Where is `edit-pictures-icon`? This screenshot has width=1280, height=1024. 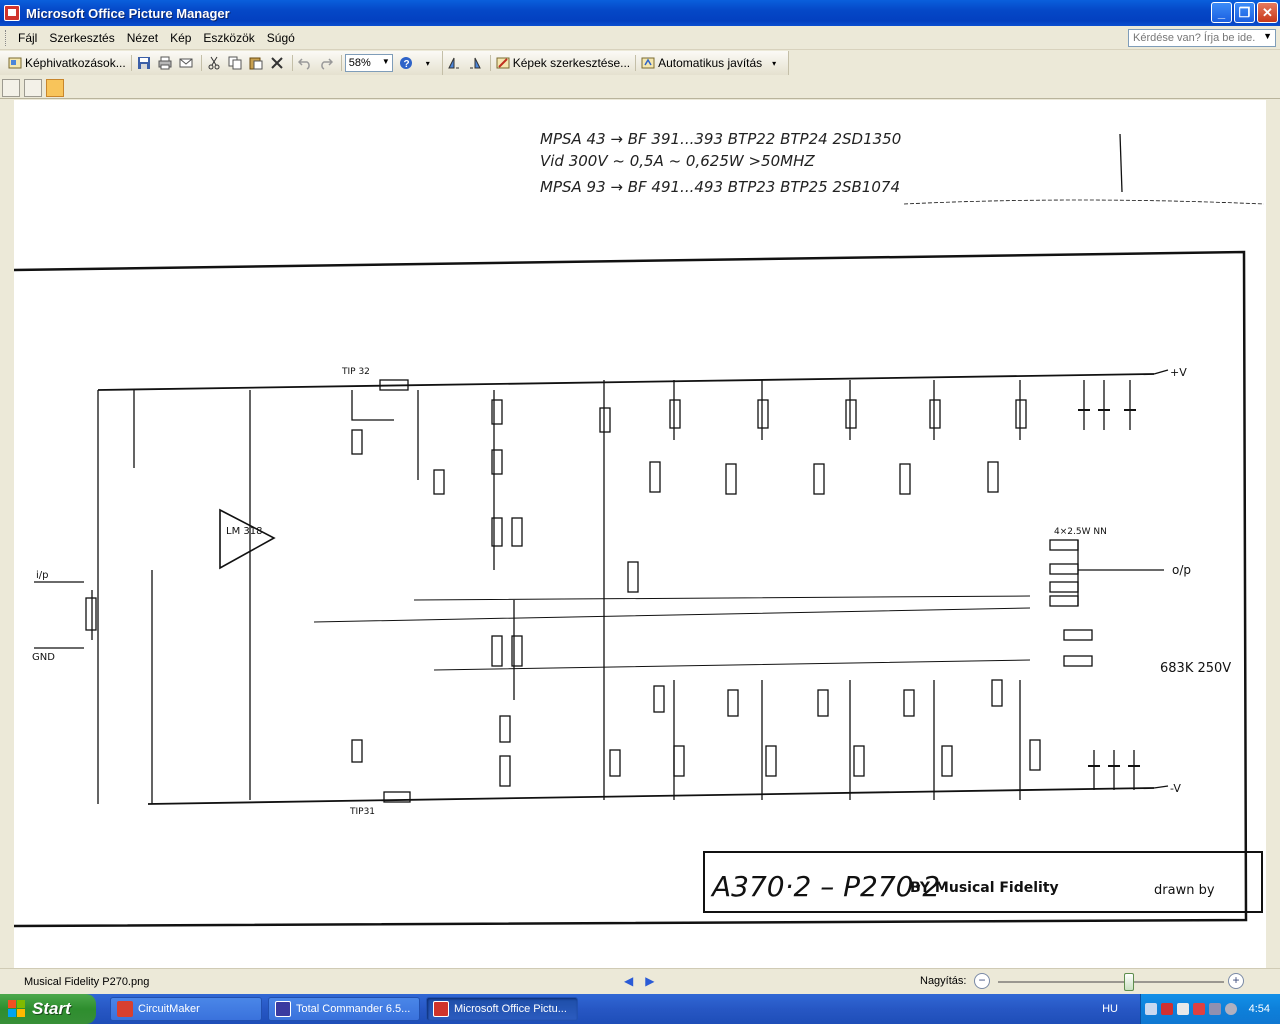
edit-pictures-icon is located at coordinates (503, 63).